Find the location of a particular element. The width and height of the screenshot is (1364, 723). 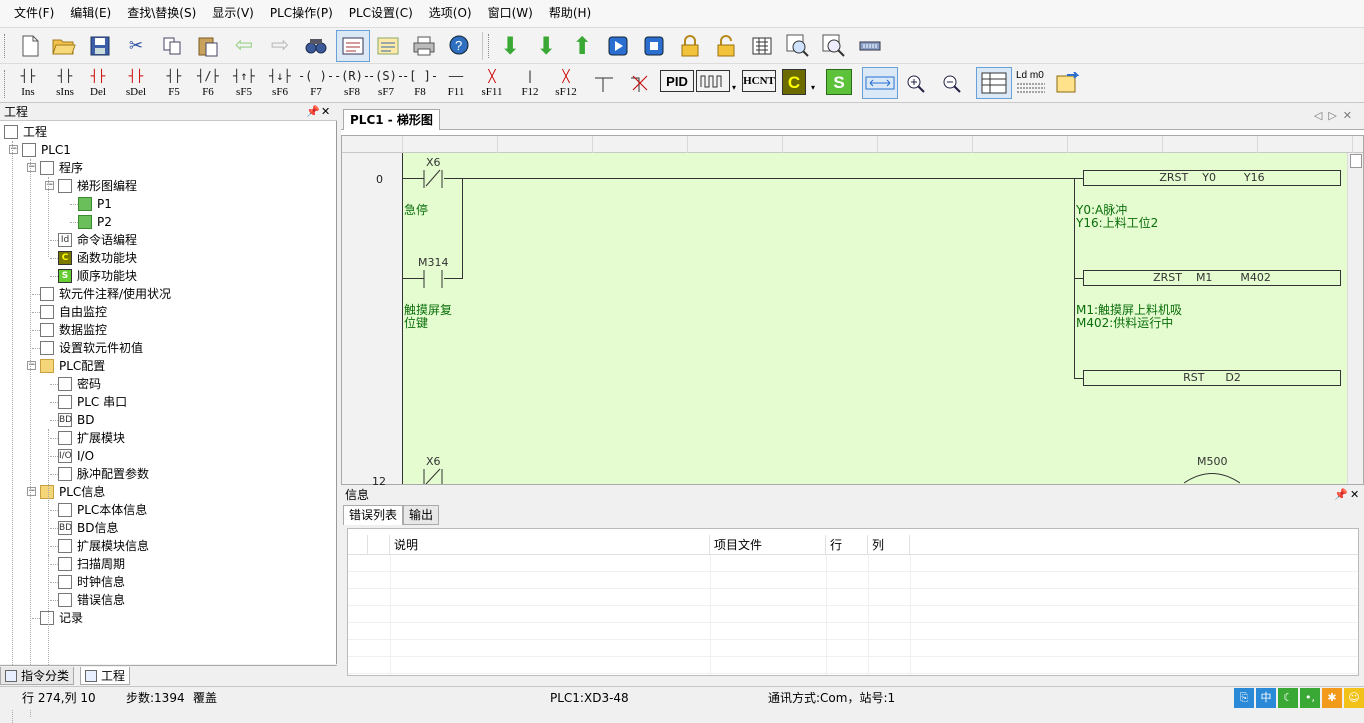

instruction-box: ZRST M1 M402 is located at coordinates (1212, 278).